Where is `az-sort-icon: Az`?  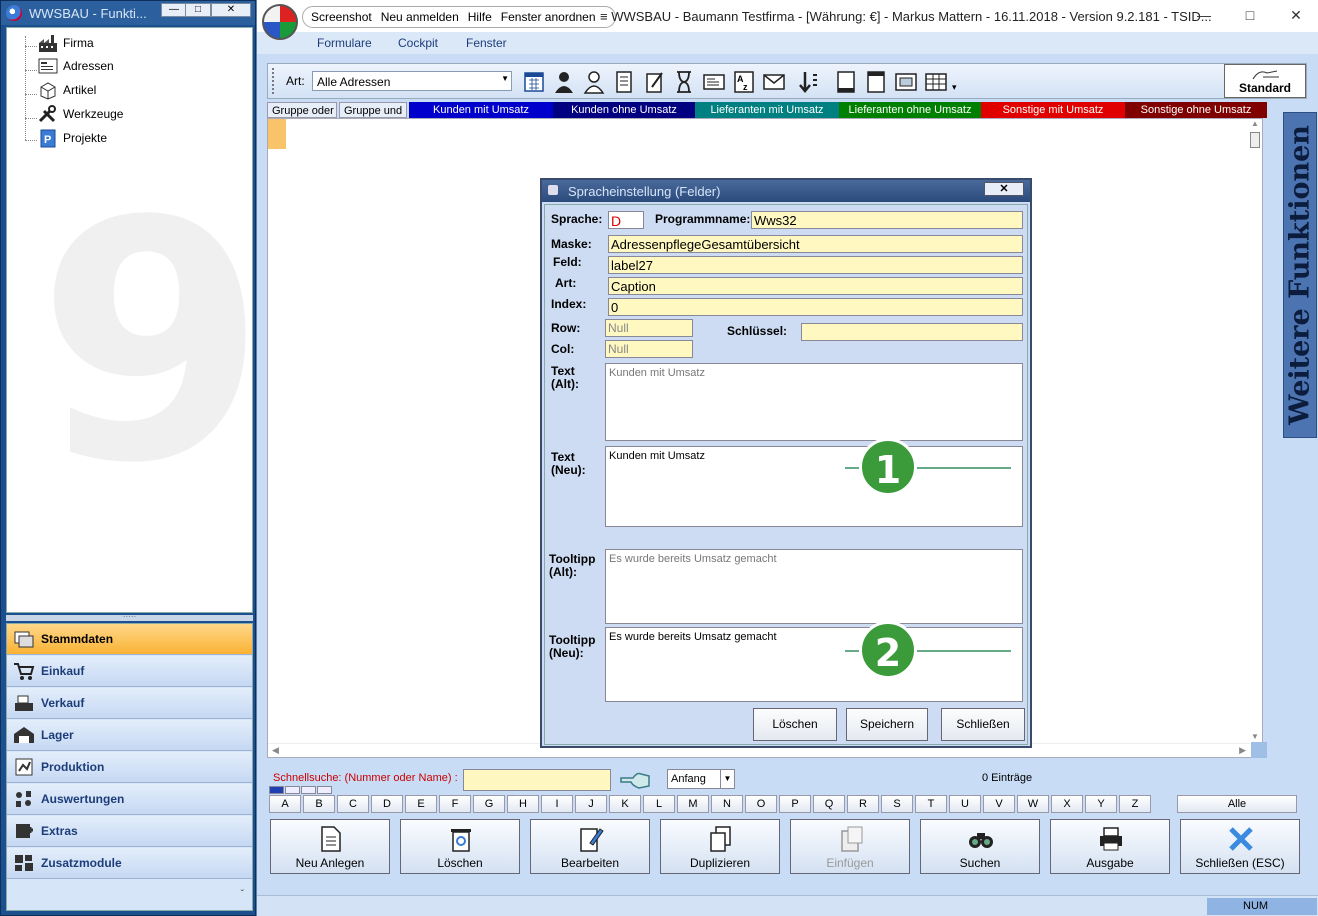
az-sort-icon: Az is located at coordinates (744, 82).